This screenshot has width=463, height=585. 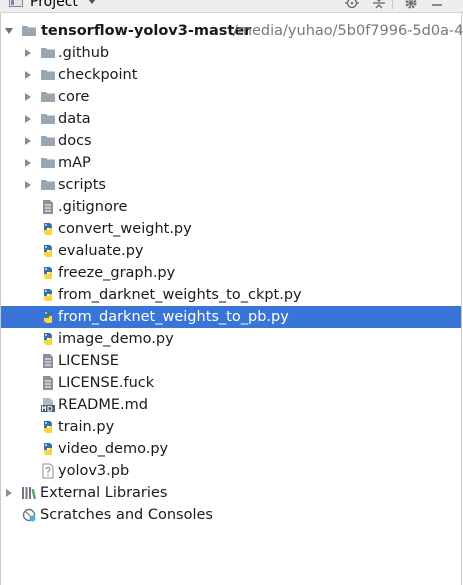 I want to click on tree-row-file: freeze_graph.py, so click(x=231, y=273).